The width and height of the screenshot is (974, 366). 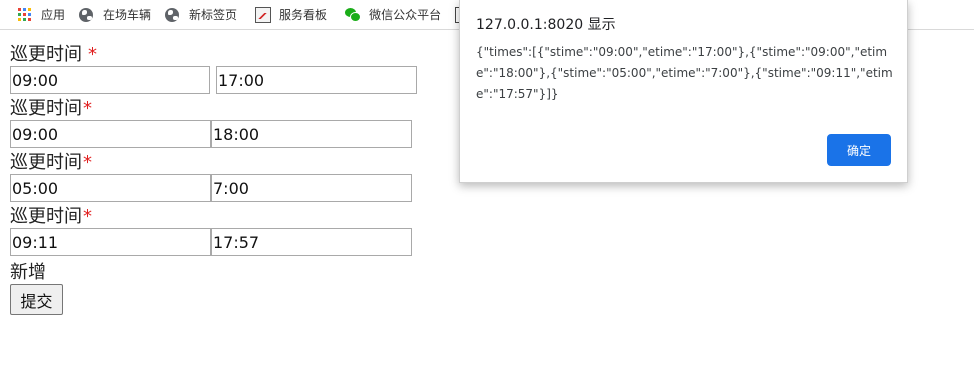 I want to click on bookmark-label: 应用, so click(x=53, y=15).